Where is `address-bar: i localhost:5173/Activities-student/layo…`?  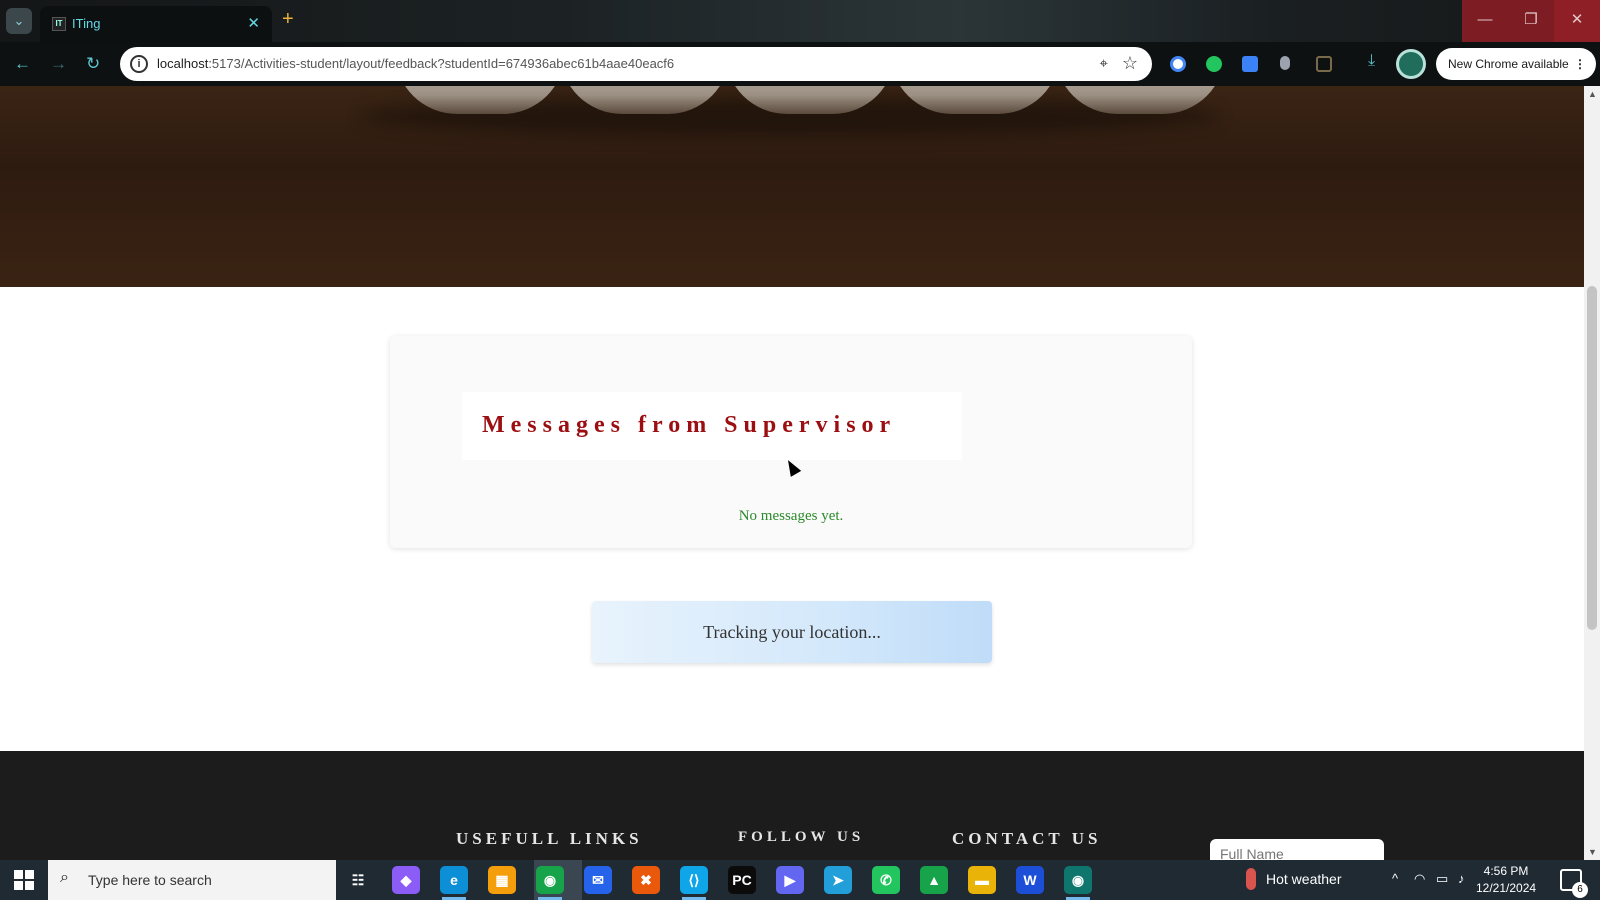
address-bar: i localhost:5173/Activities-student/layo… is located at coordinates (636, 64).